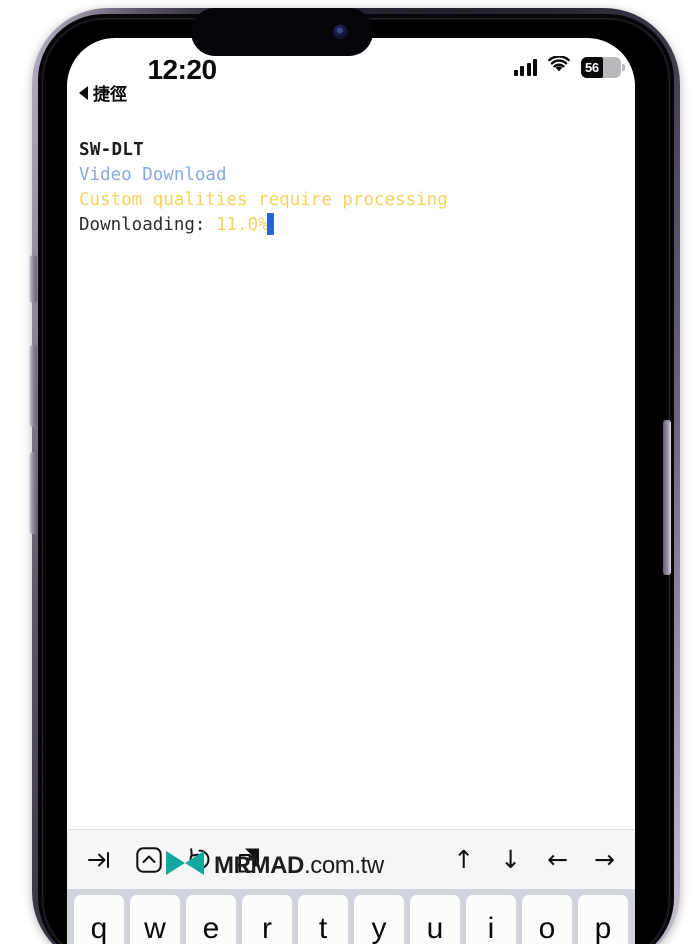 The height and width of the screenshot is (944, 700). What do you see at coordinates (33, 279) in the screenshot?
I see `action-button` at bounding box center [33, 279].